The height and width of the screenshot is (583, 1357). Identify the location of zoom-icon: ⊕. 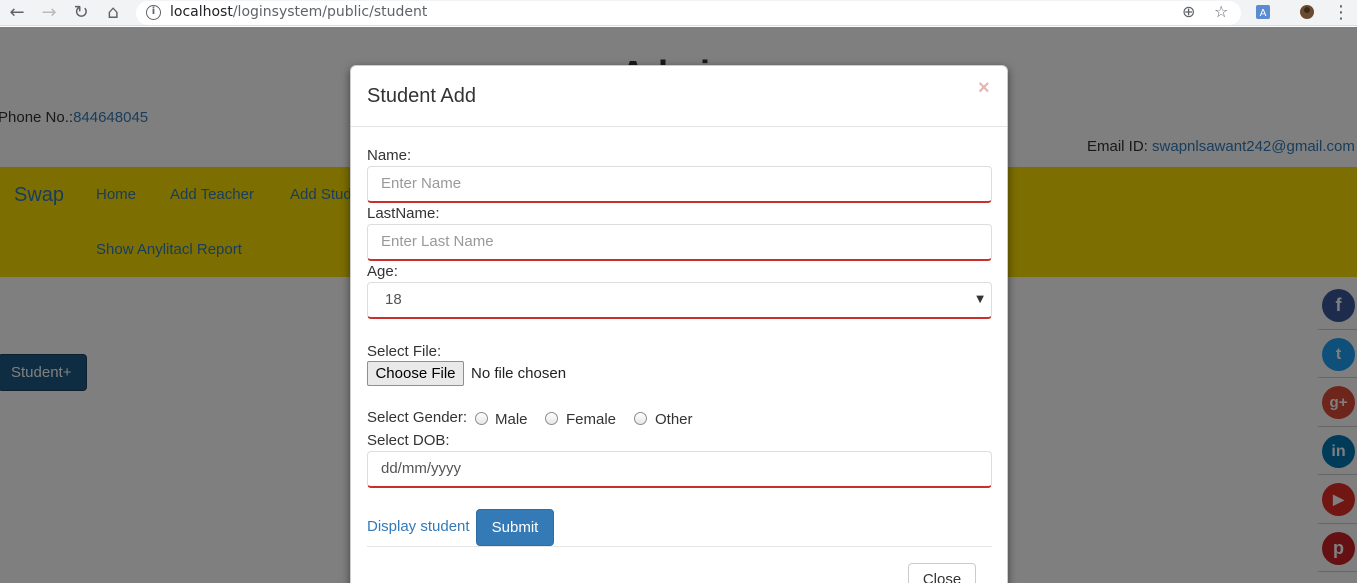
(1188, 11).